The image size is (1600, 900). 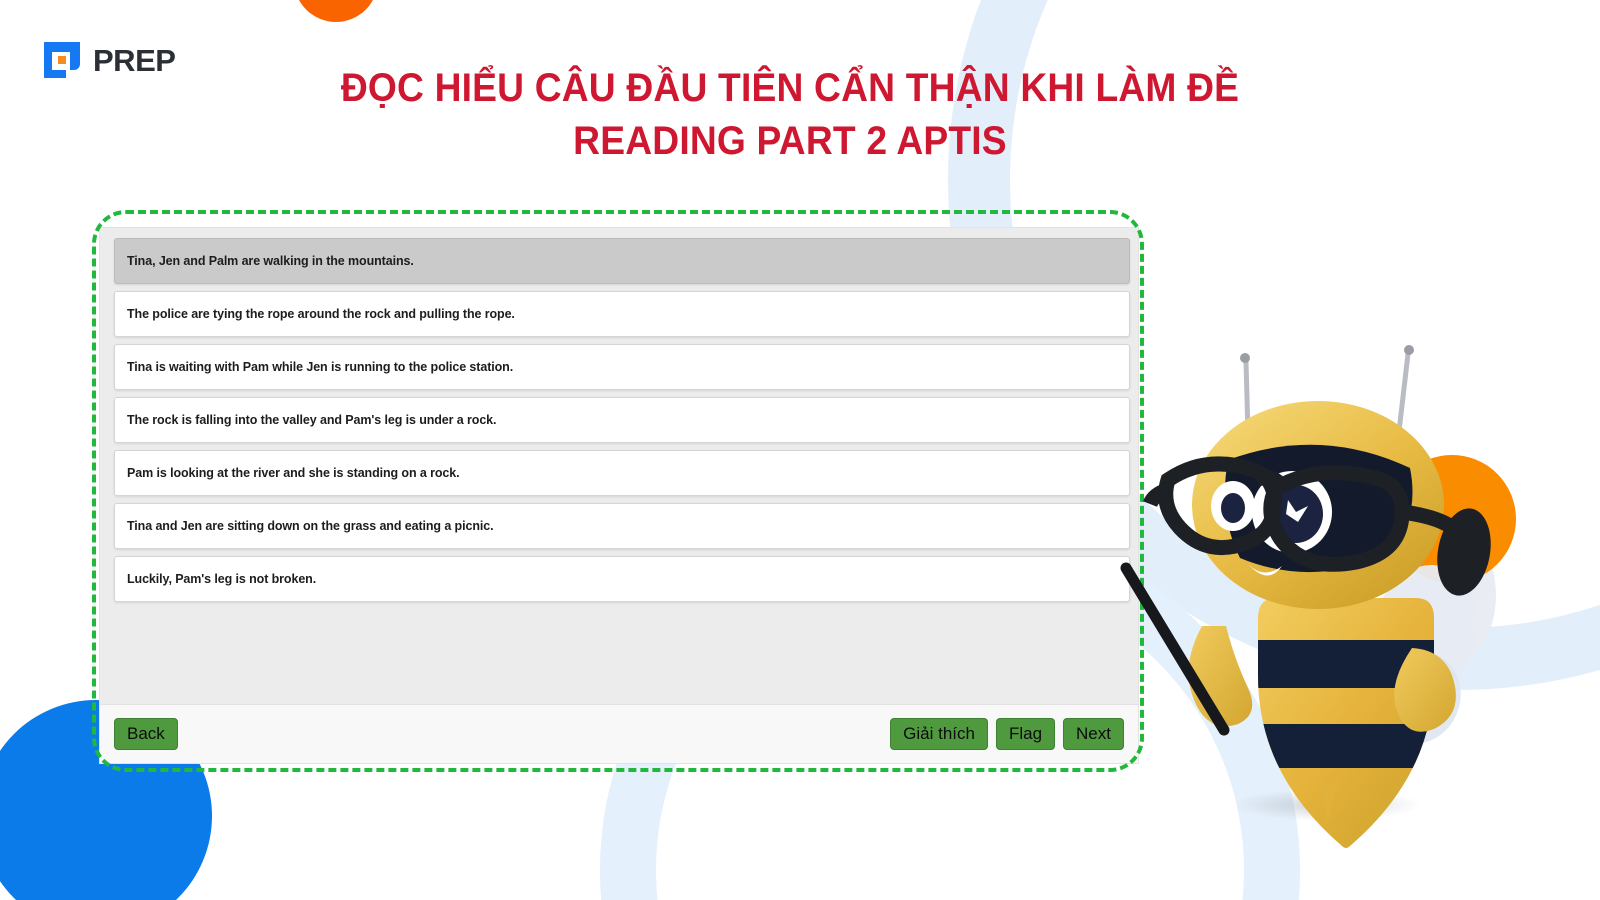 I want to click on list-item-text: Luckily, Pam's leg is not broken., so click(x=222, y=579).